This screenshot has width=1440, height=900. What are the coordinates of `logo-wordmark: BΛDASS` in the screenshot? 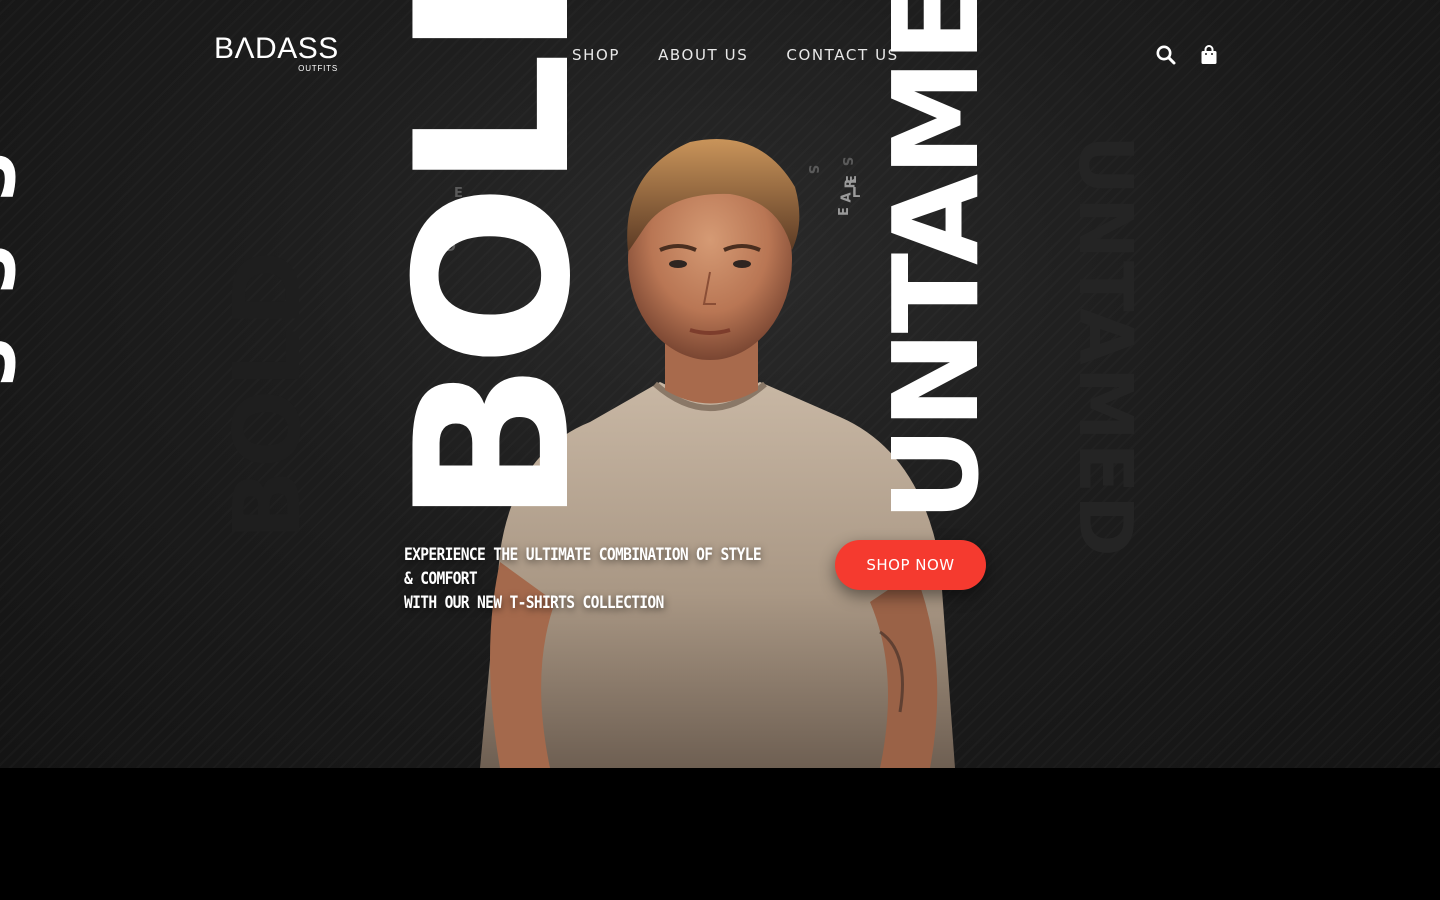 It's located at (276, 48).